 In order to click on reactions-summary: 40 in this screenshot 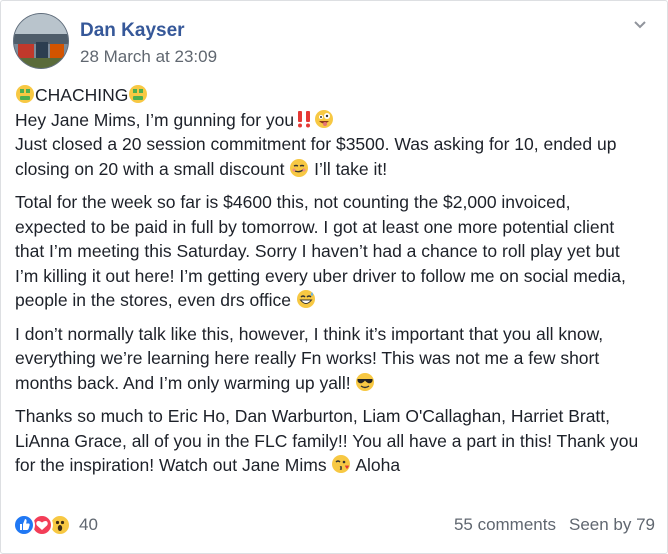, I will do `click(55, 525)`.